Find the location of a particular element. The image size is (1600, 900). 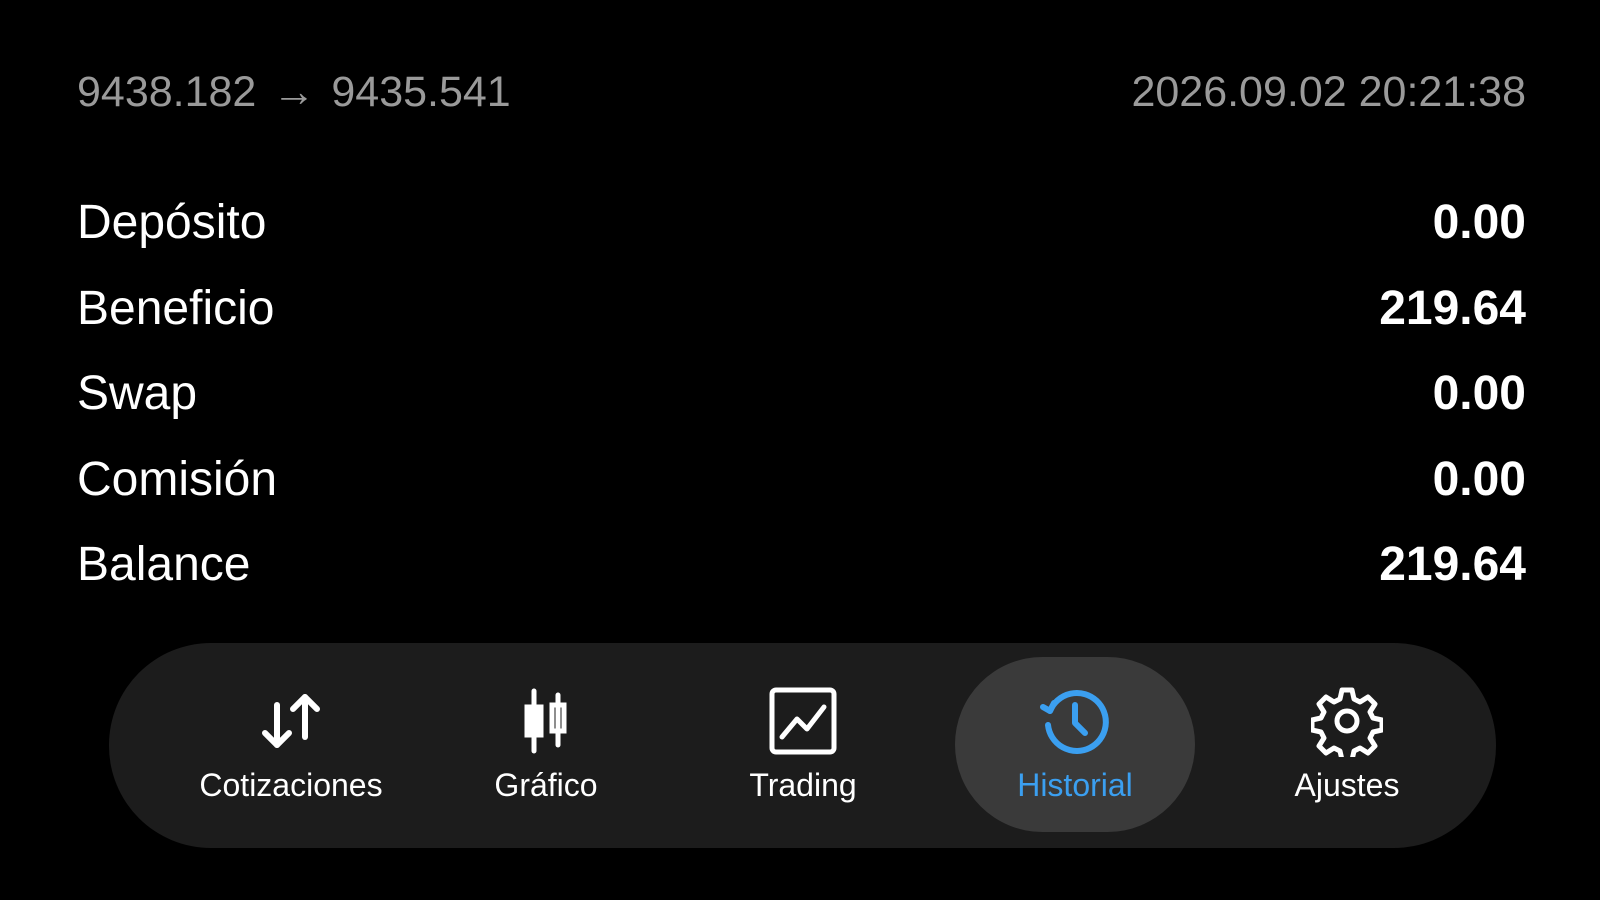

arrow-right-icon: → is located at coordinates (294, 91).